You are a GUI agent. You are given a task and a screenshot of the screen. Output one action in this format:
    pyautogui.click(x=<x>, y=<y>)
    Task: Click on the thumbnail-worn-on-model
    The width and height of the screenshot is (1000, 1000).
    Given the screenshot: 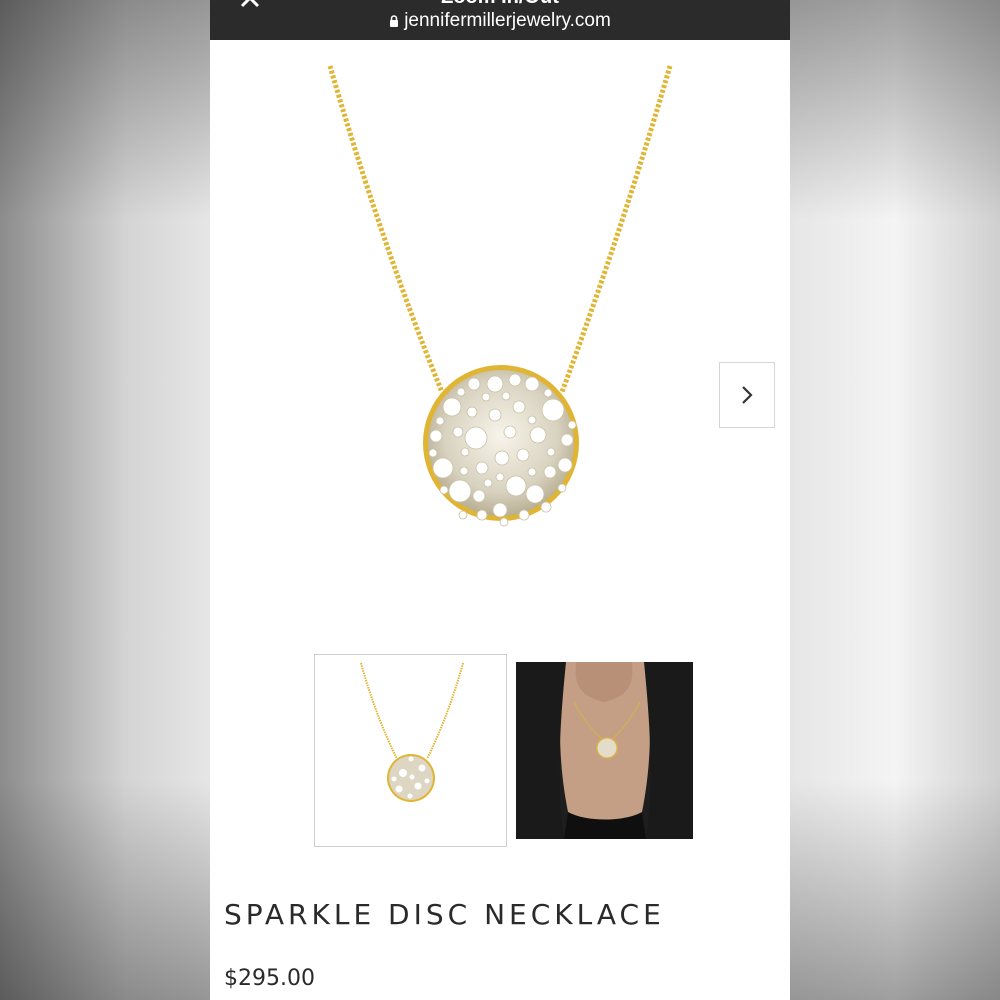 What is the action you would take?
    pyautogui.click(x=604, y=750)
    